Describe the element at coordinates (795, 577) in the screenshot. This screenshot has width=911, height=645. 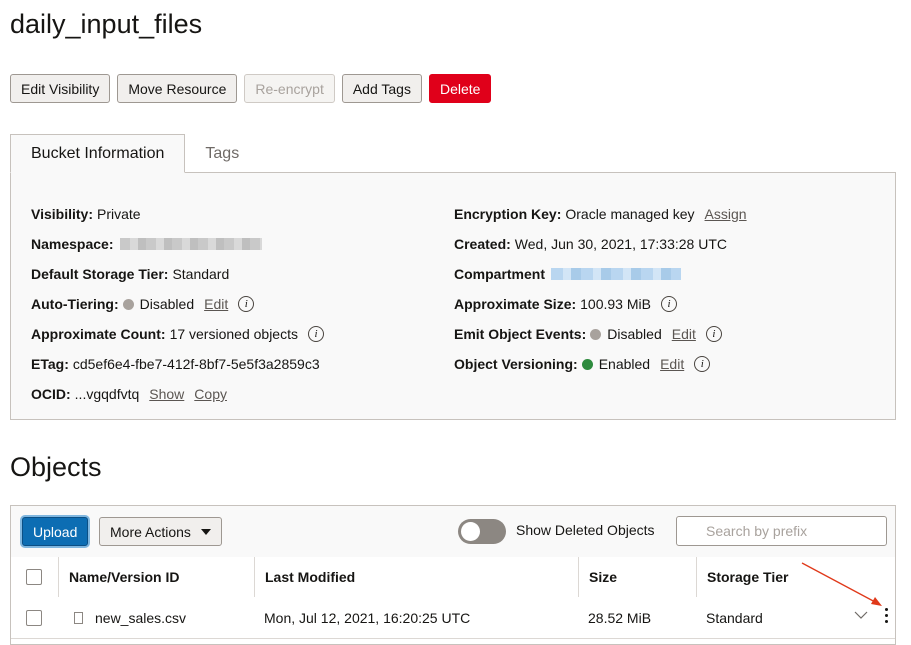
I see `column-header-storage-tier: Storage Tier` at that location.